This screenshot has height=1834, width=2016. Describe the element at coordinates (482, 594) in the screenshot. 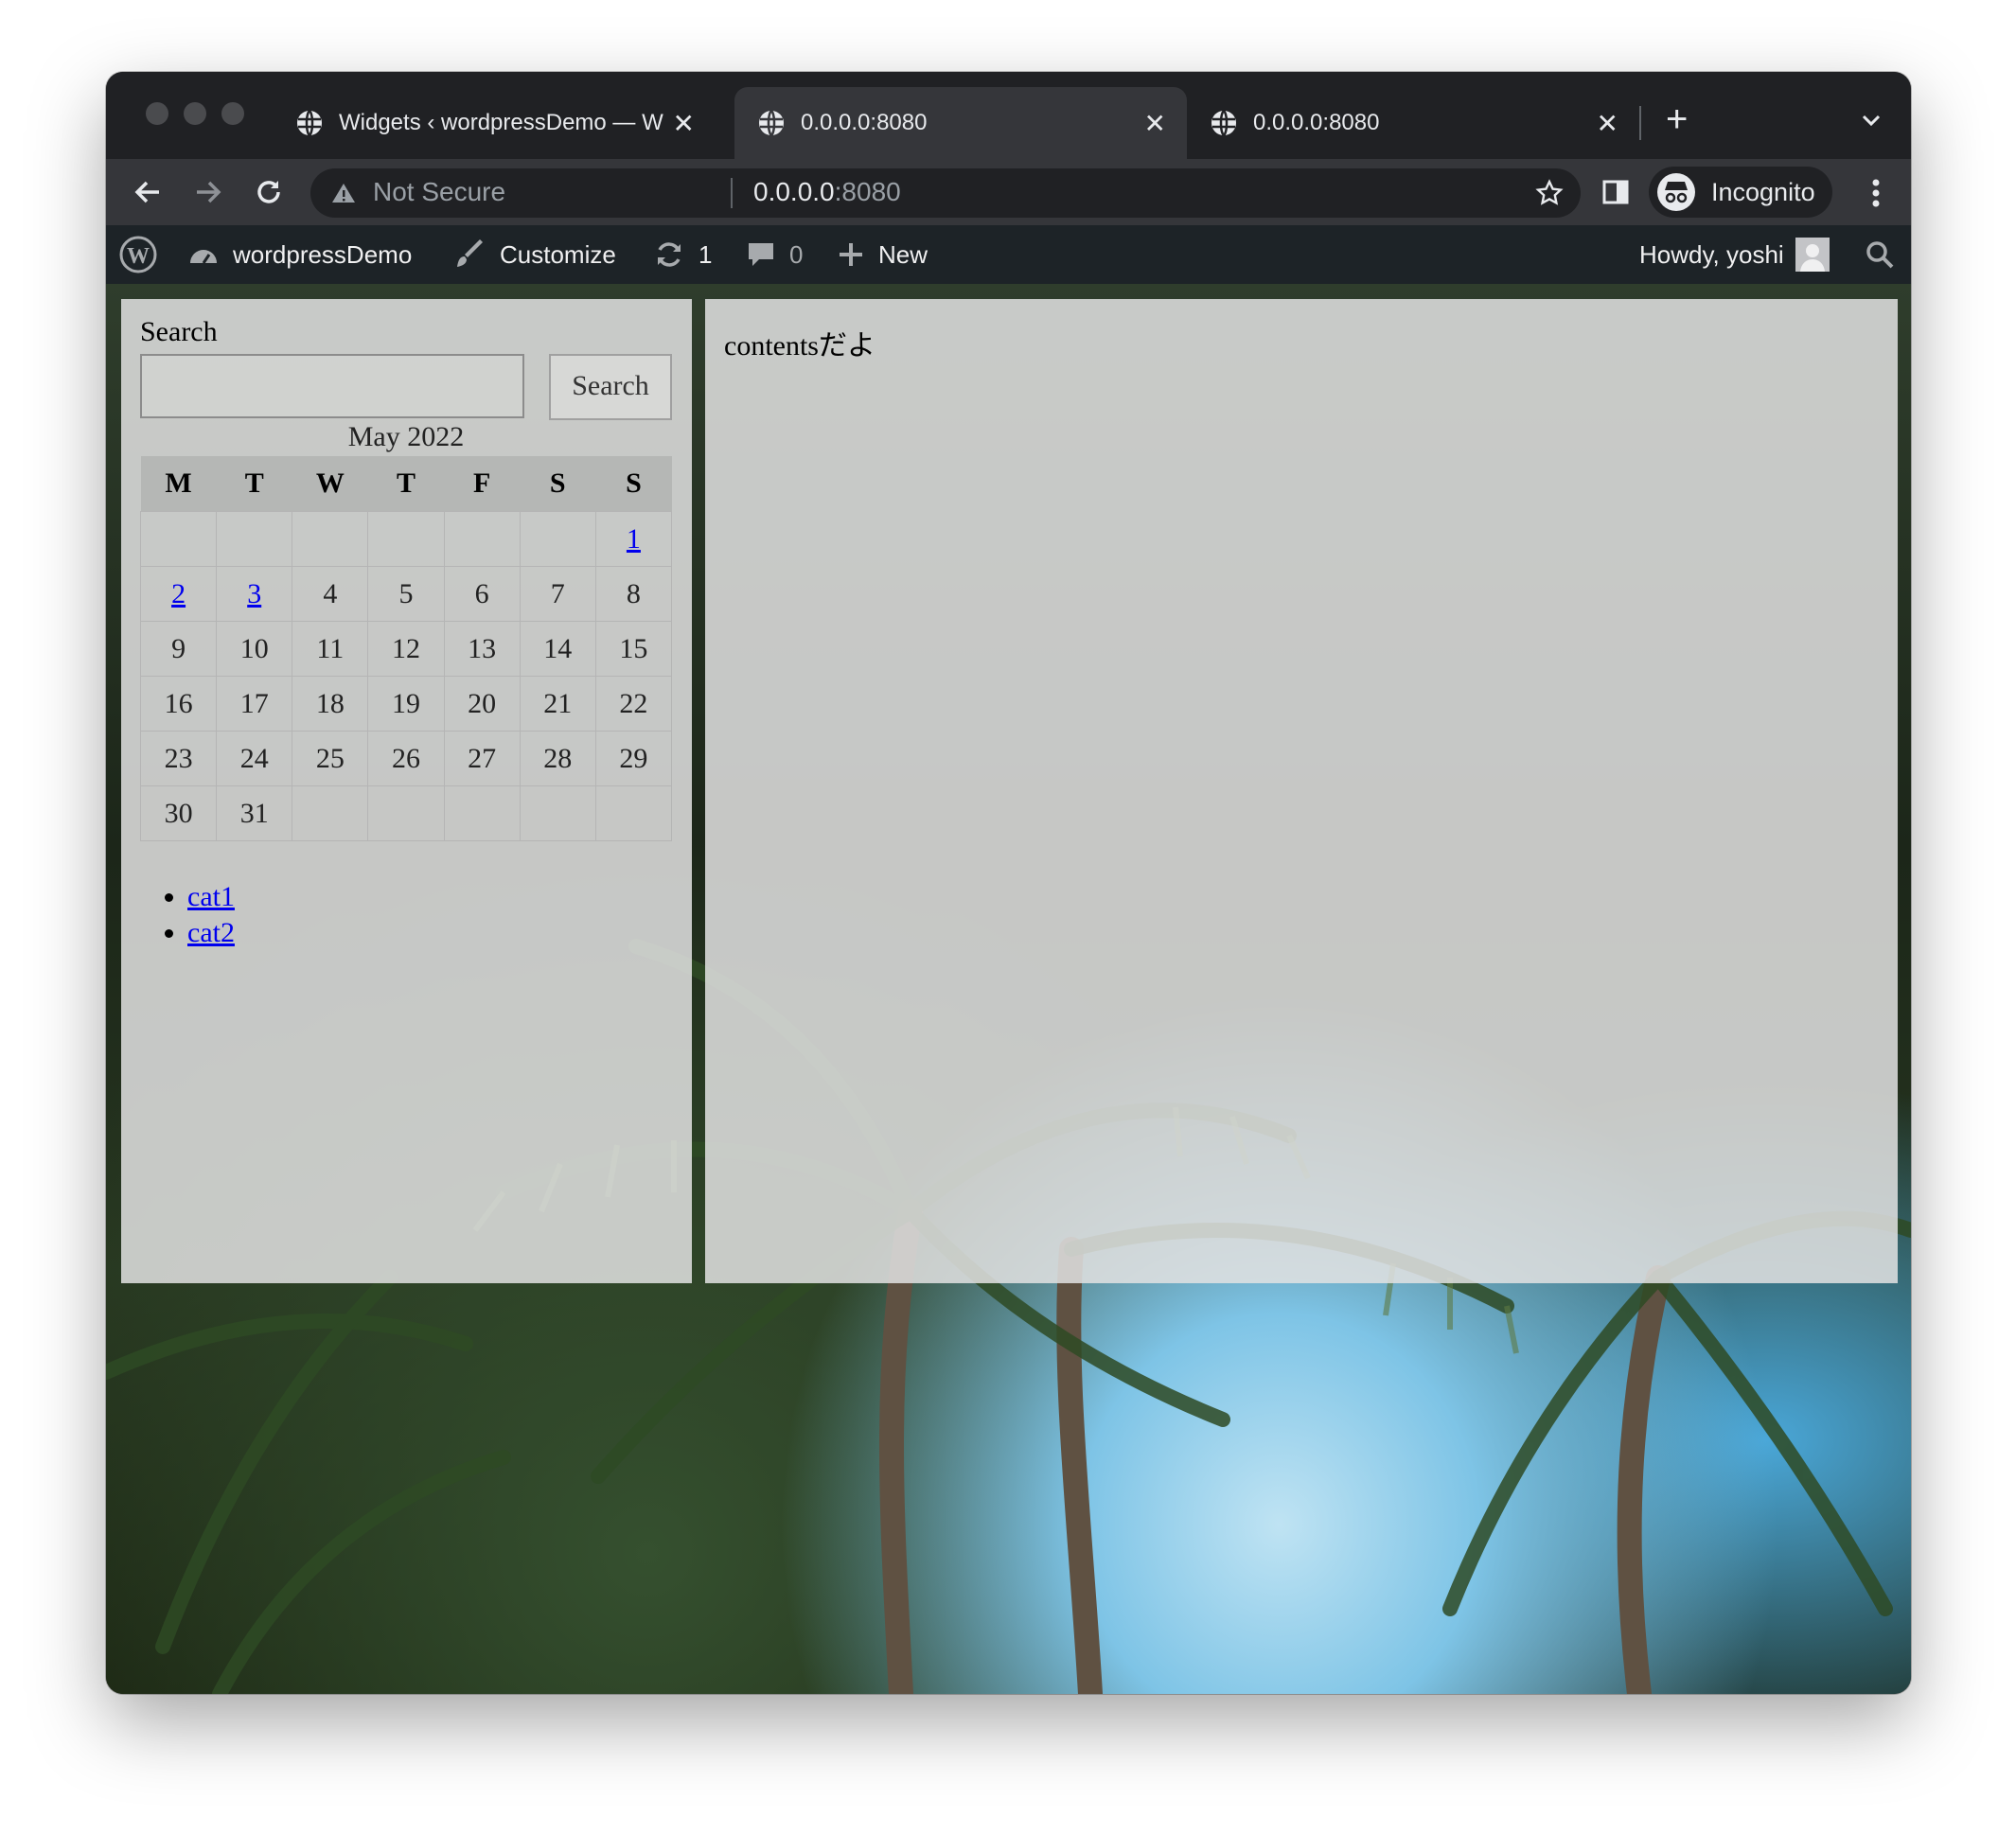

I see `calendar-day: 6` at that location.